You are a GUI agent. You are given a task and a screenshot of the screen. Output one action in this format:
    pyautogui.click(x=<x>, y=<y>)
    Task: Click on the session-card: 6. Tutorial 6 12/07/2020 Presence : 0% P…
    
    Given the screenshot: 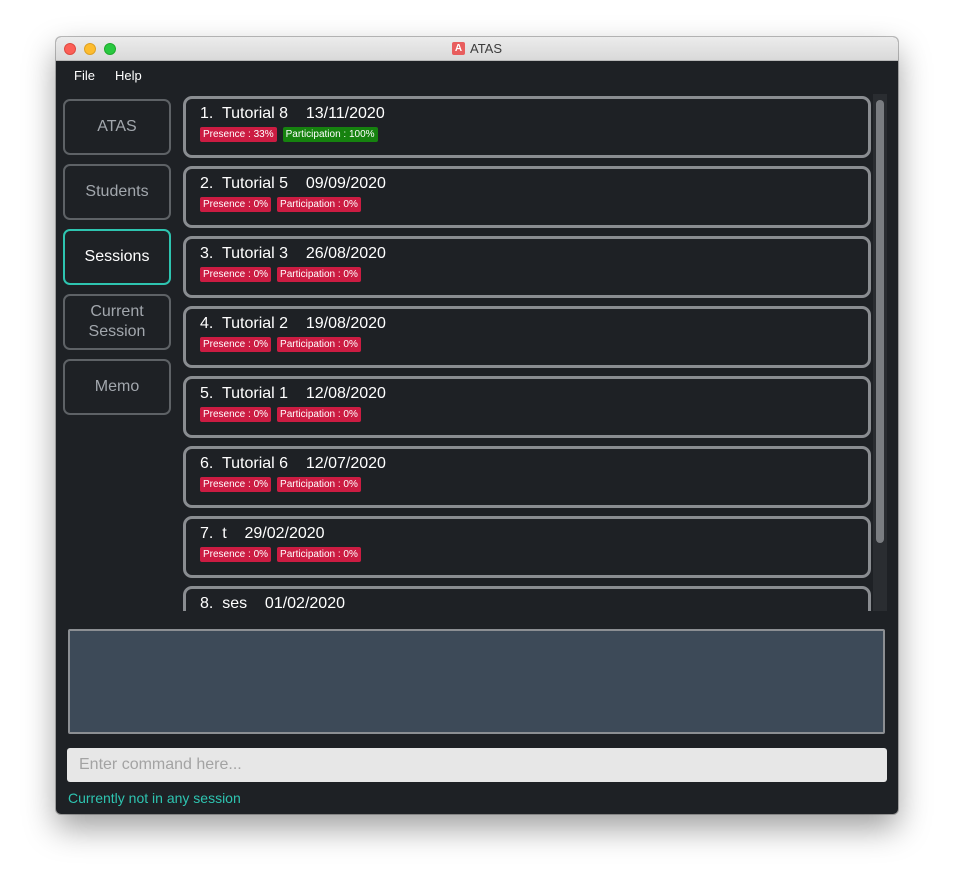 What is the action you would take?
    pyautogui.click(x=527, y=477)
    